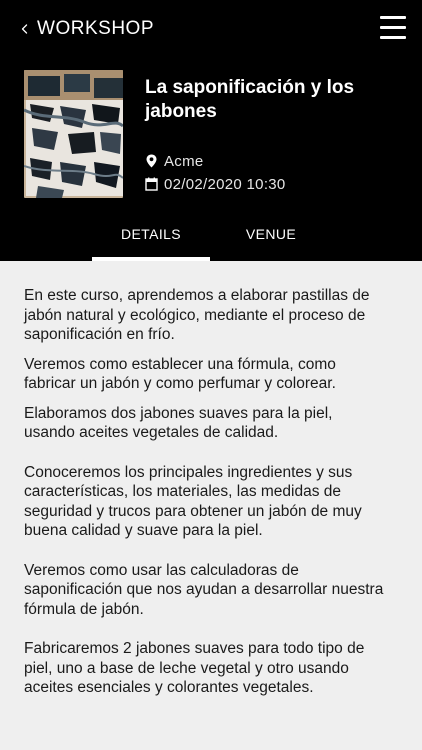  I want to click on event-date: 02/02/2020 10:30, so click(215, 184).